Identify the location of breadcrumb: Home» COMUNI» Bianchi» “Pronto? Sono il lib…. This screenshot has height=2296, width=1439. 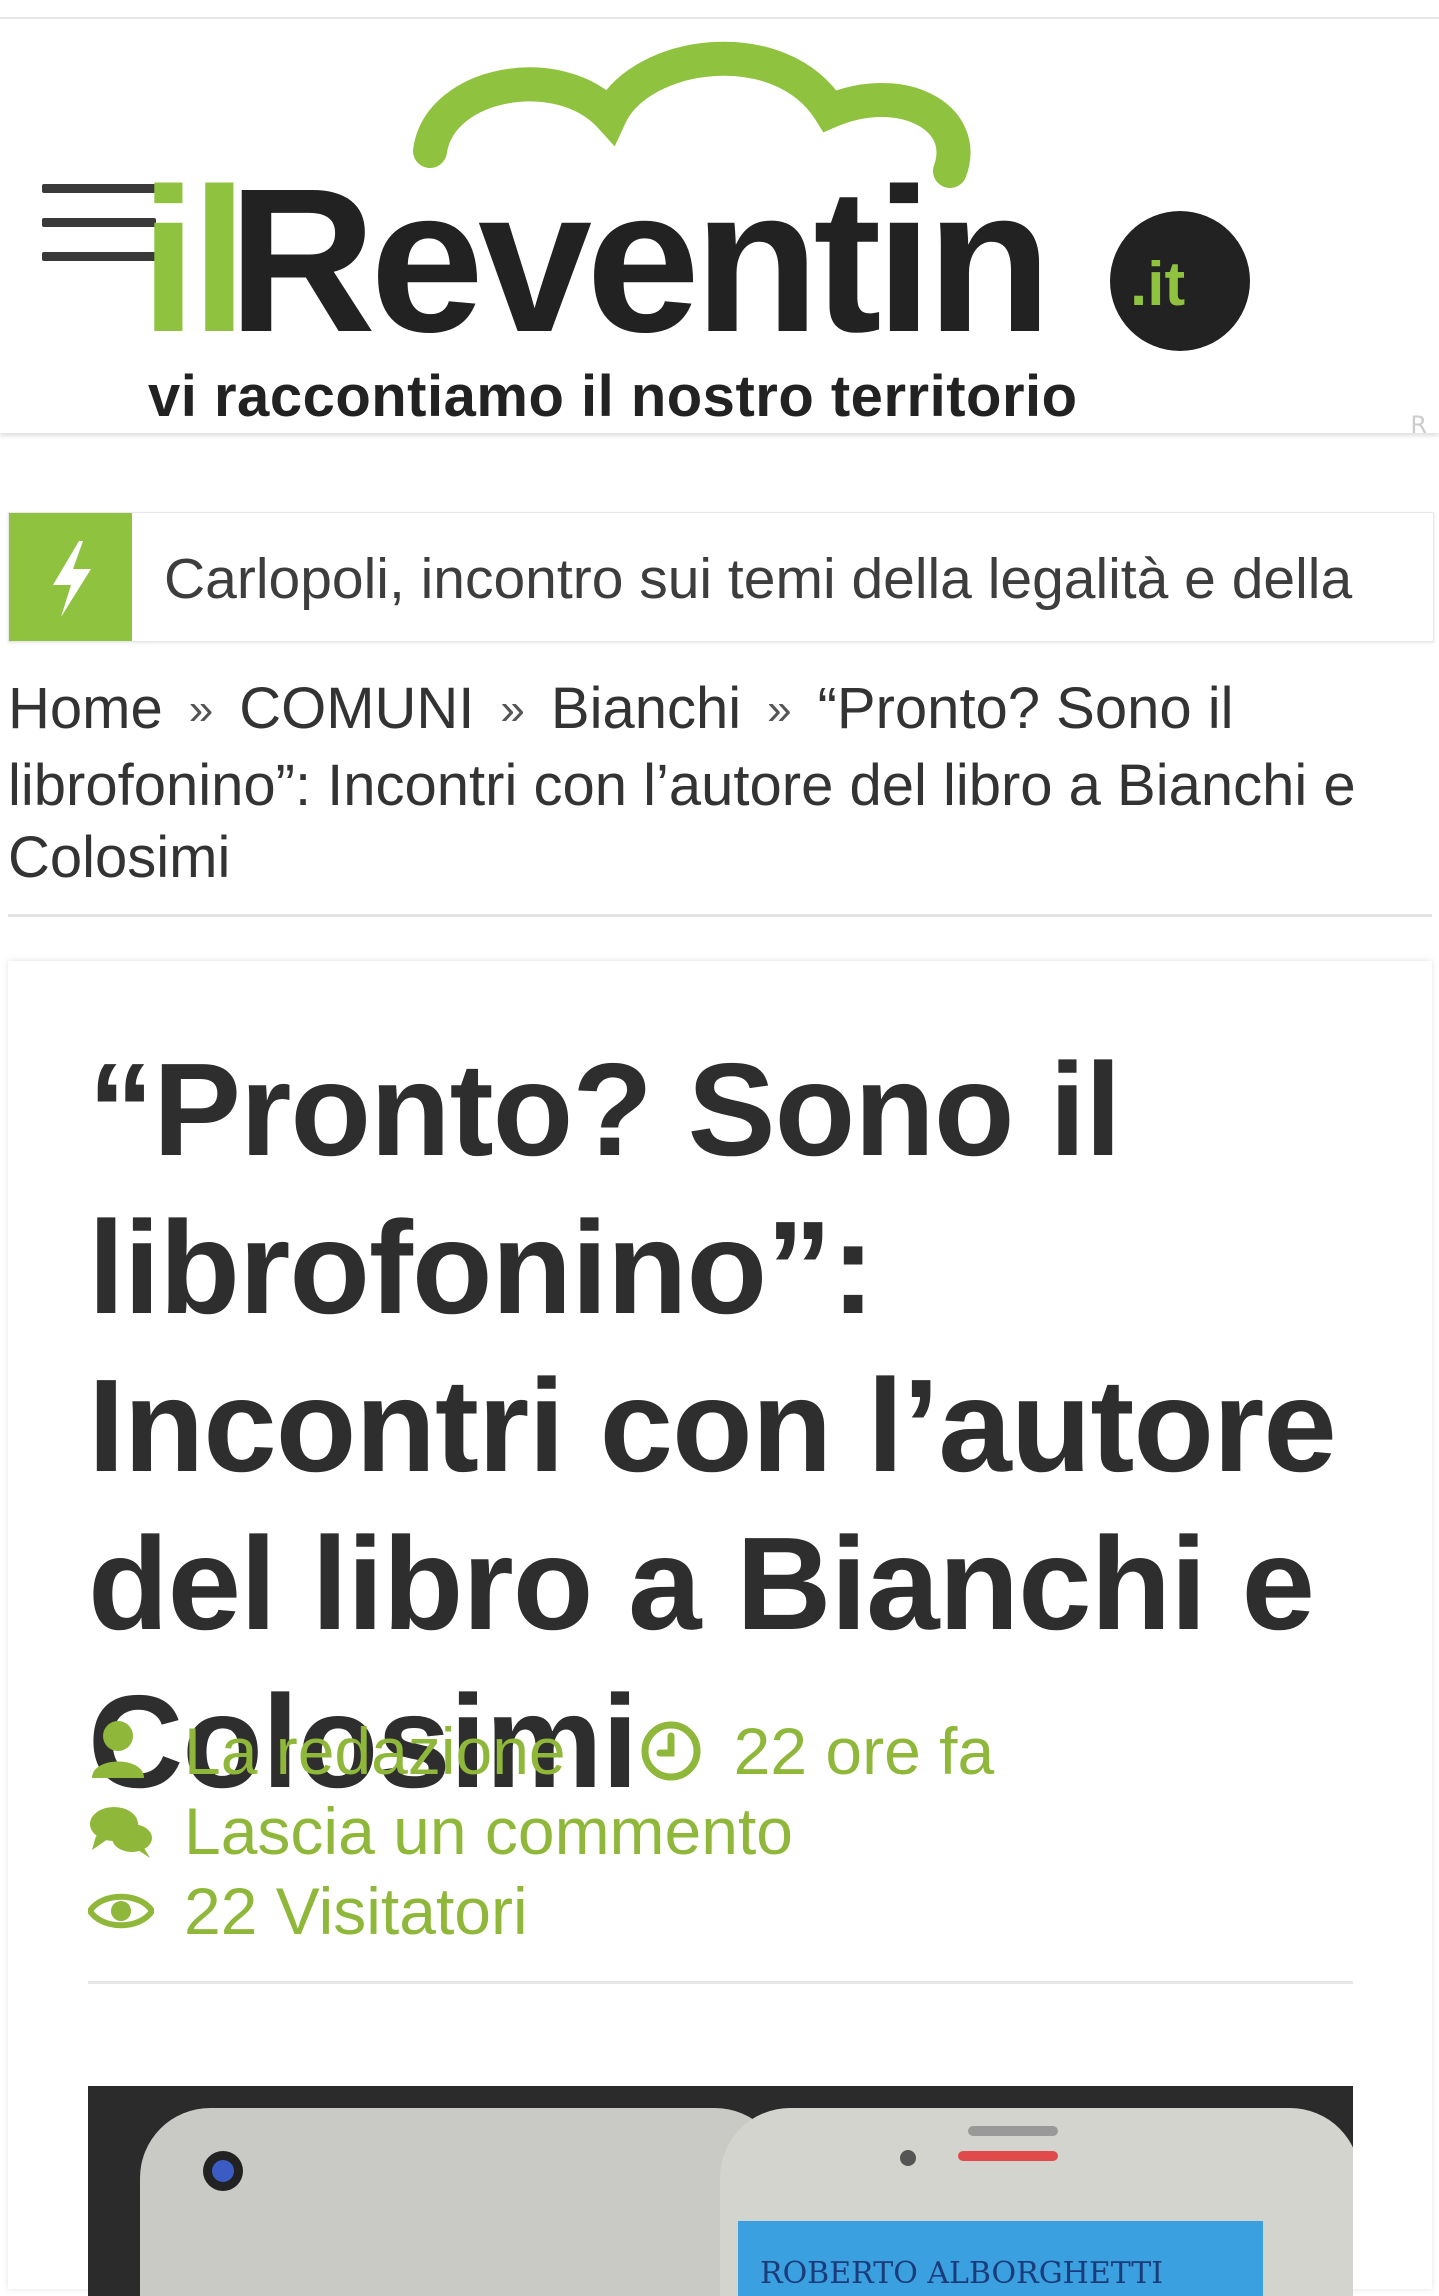
(718, 783).